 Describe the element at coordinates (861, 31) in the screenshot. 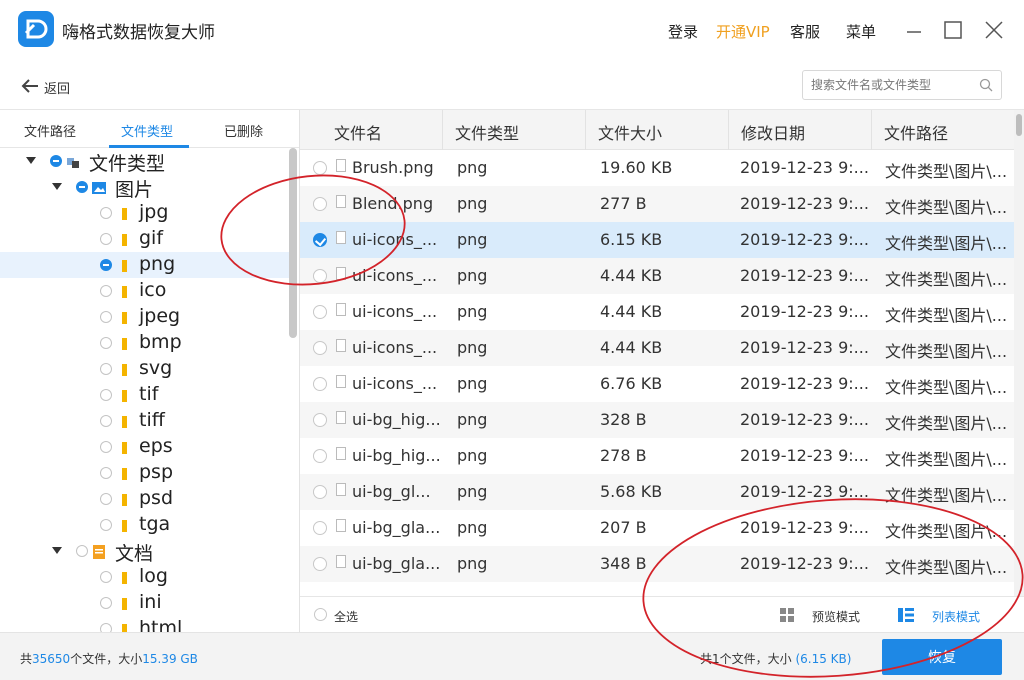

I see `menu-link: 菜单` at that location.